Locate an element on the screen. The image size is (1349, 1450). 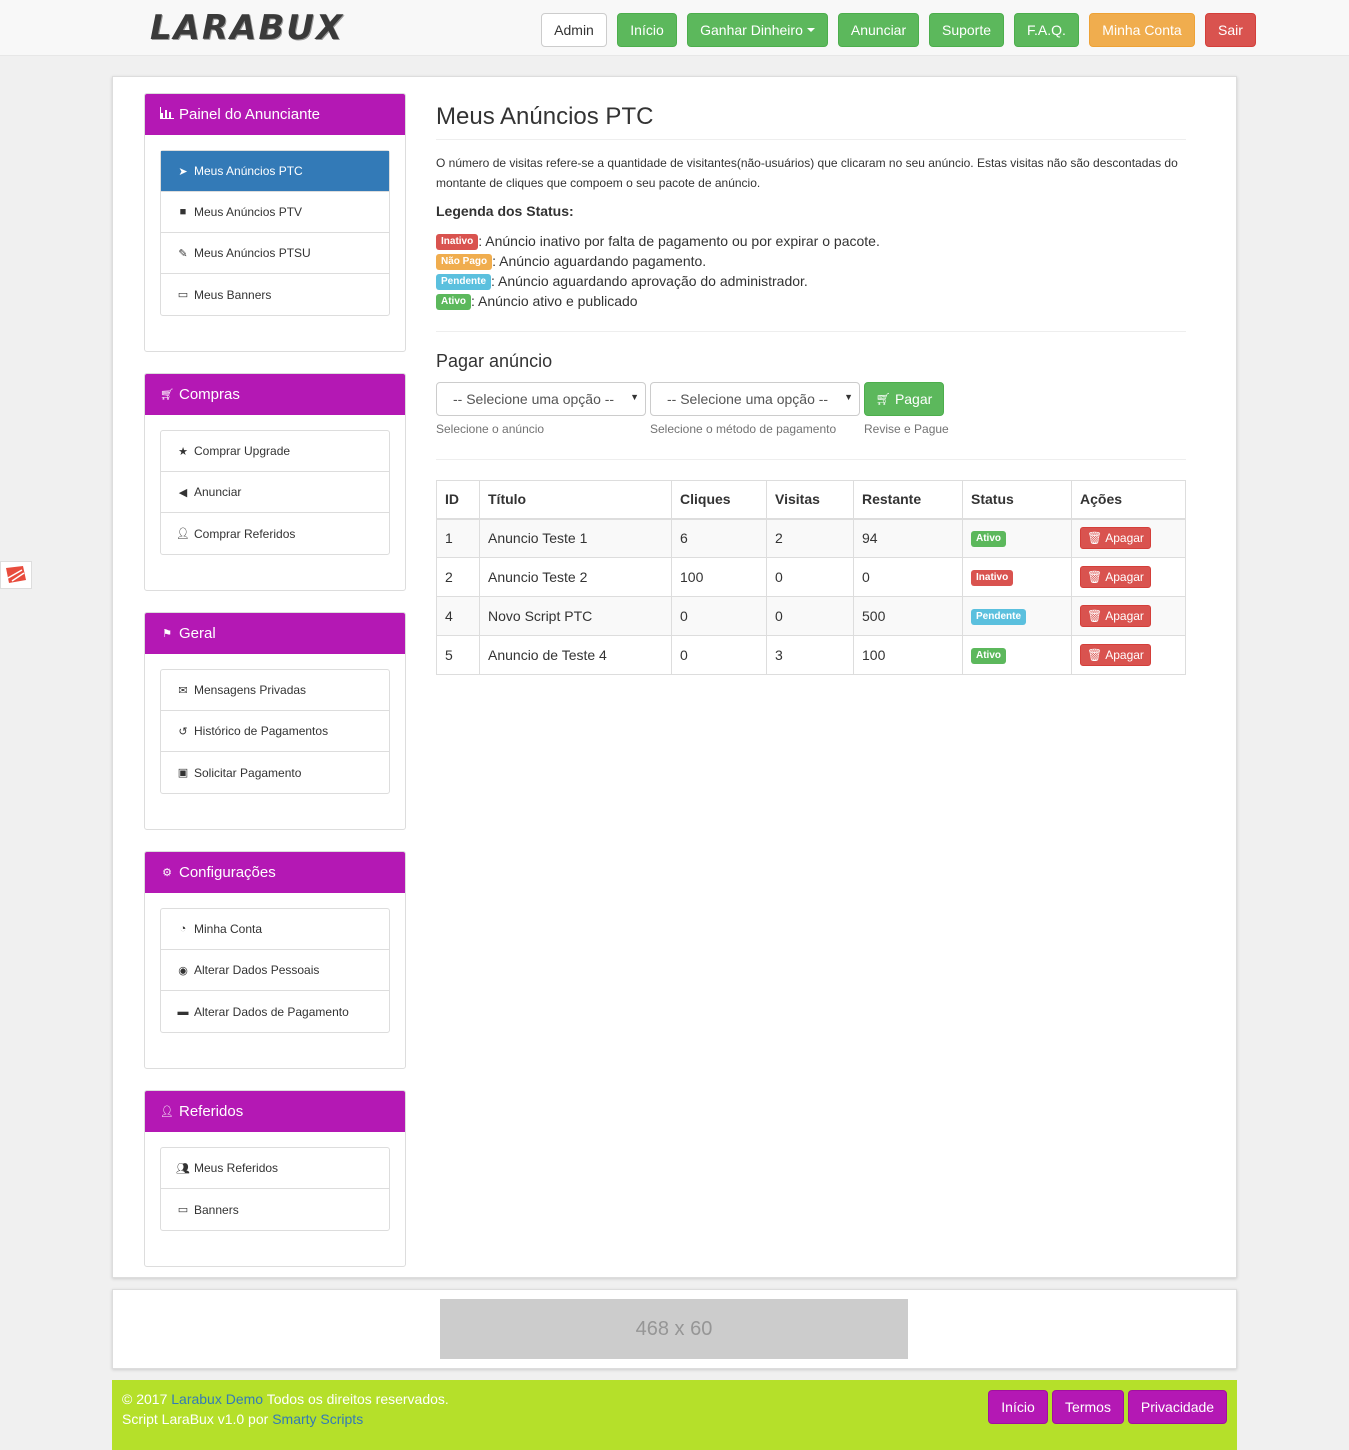
divider is located at coordinates (811, 331).